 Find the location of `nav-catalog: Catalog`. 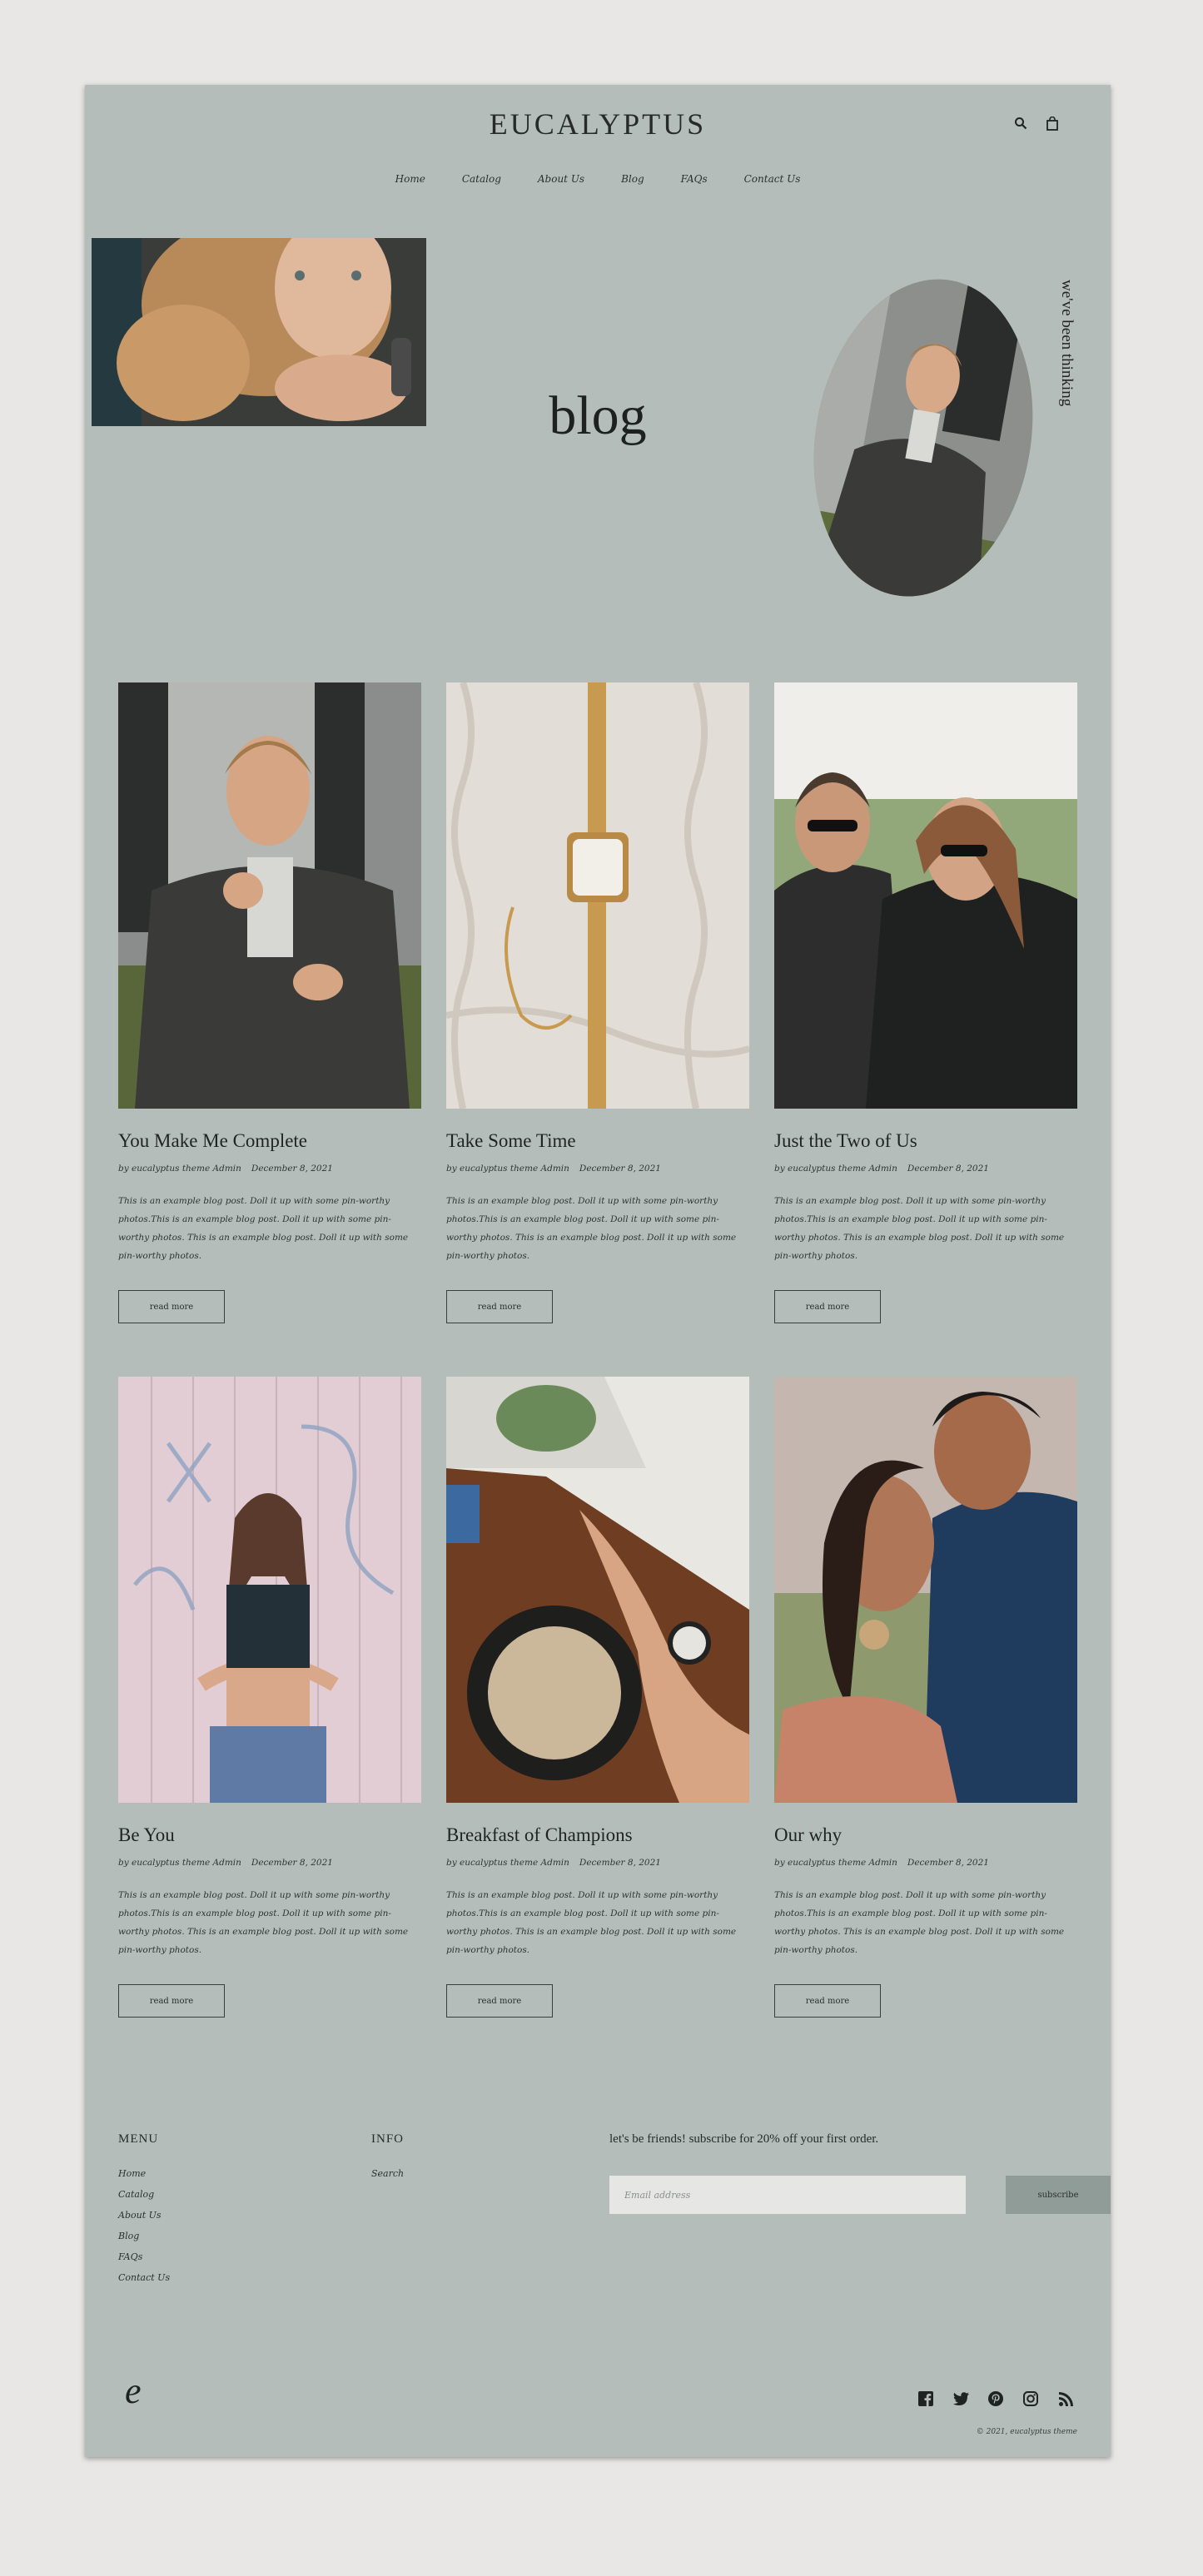

nav-catalog: Catalog is located at coordinates (481, 179).